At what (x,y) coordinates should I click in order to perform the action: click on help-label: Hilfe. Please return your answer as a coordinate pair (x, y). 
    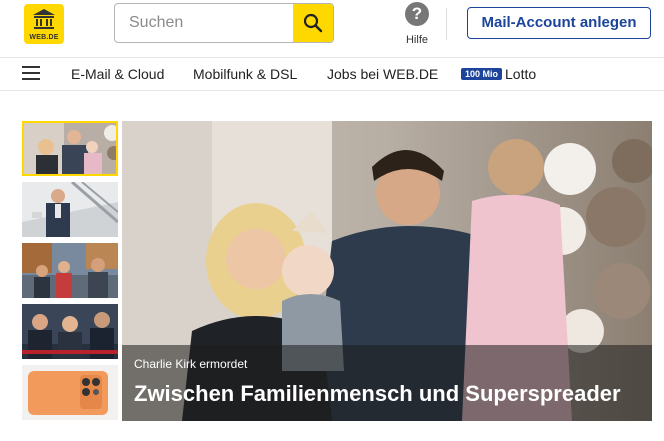
    Looking at the image, I should click on (416, 40).